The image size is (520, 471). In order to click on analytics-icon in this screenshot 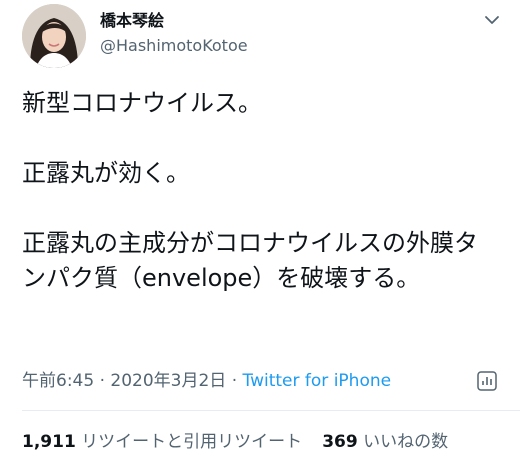, I will do `click(487, 381)`.